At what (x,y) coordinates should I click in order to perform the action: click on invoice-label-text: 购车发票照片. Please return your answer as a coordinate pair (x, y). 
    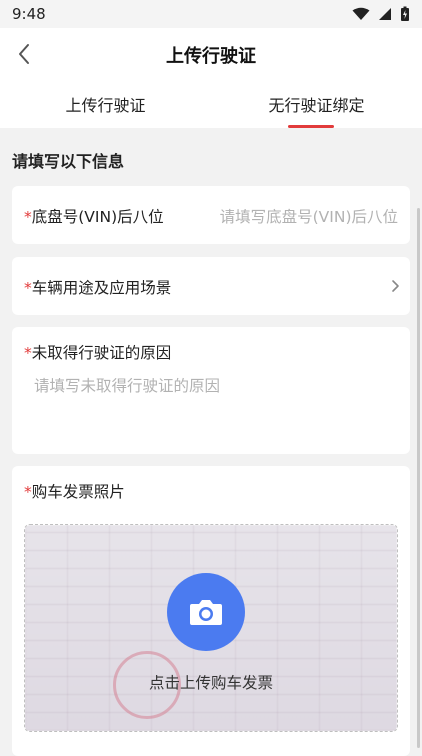
    Looking at the image, I should click on (78, 492).